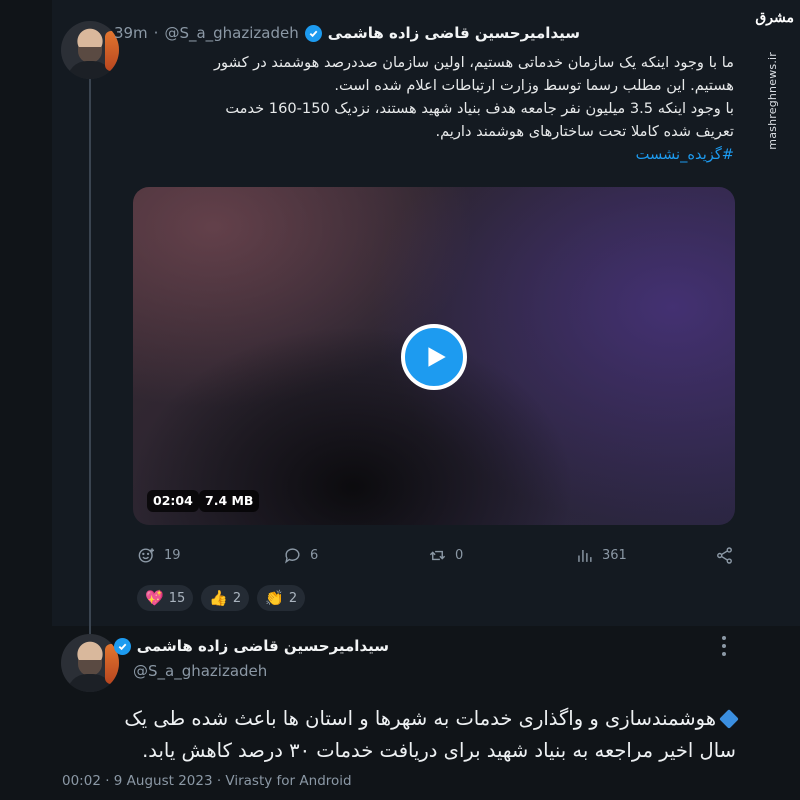  I want to click on reaction-pill-thumbs-up: 👍 2, so click(225, 598).